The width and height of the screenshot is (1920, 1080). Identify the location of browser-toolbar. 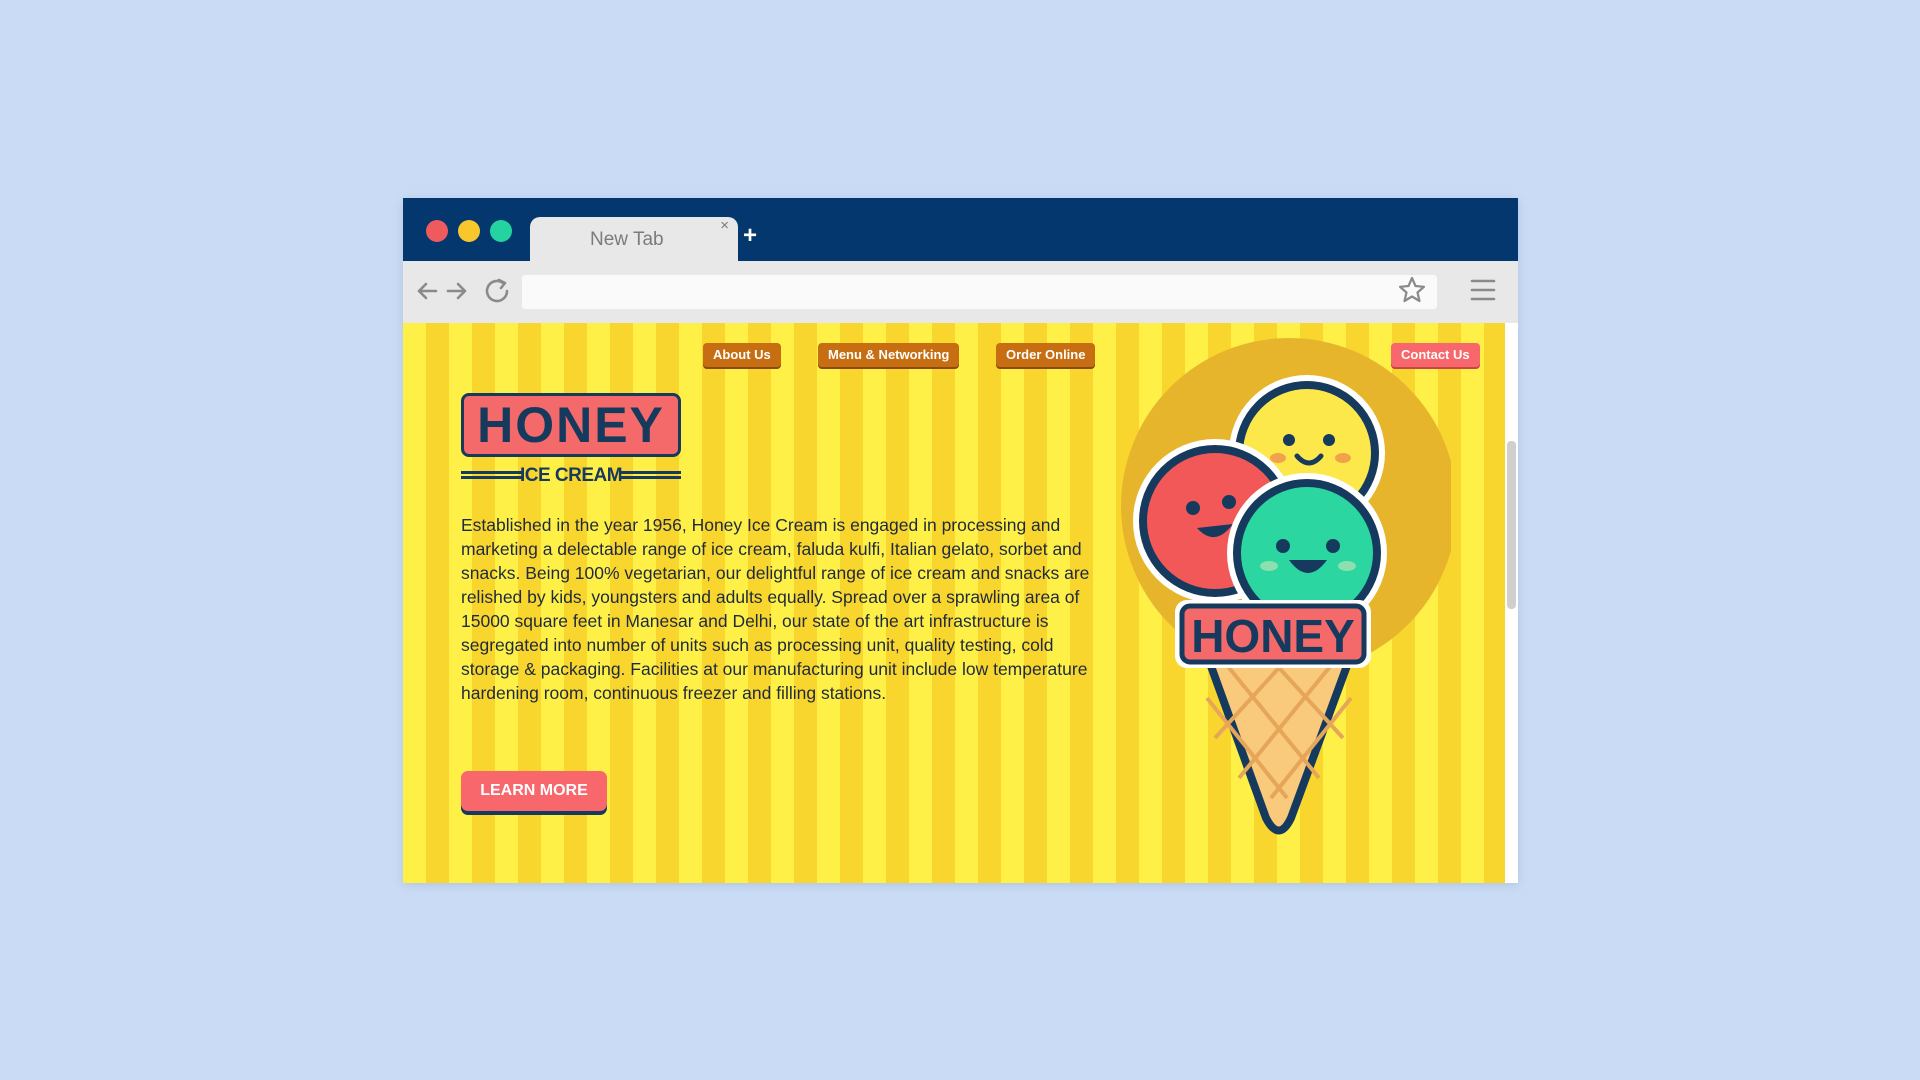
(960, 292).